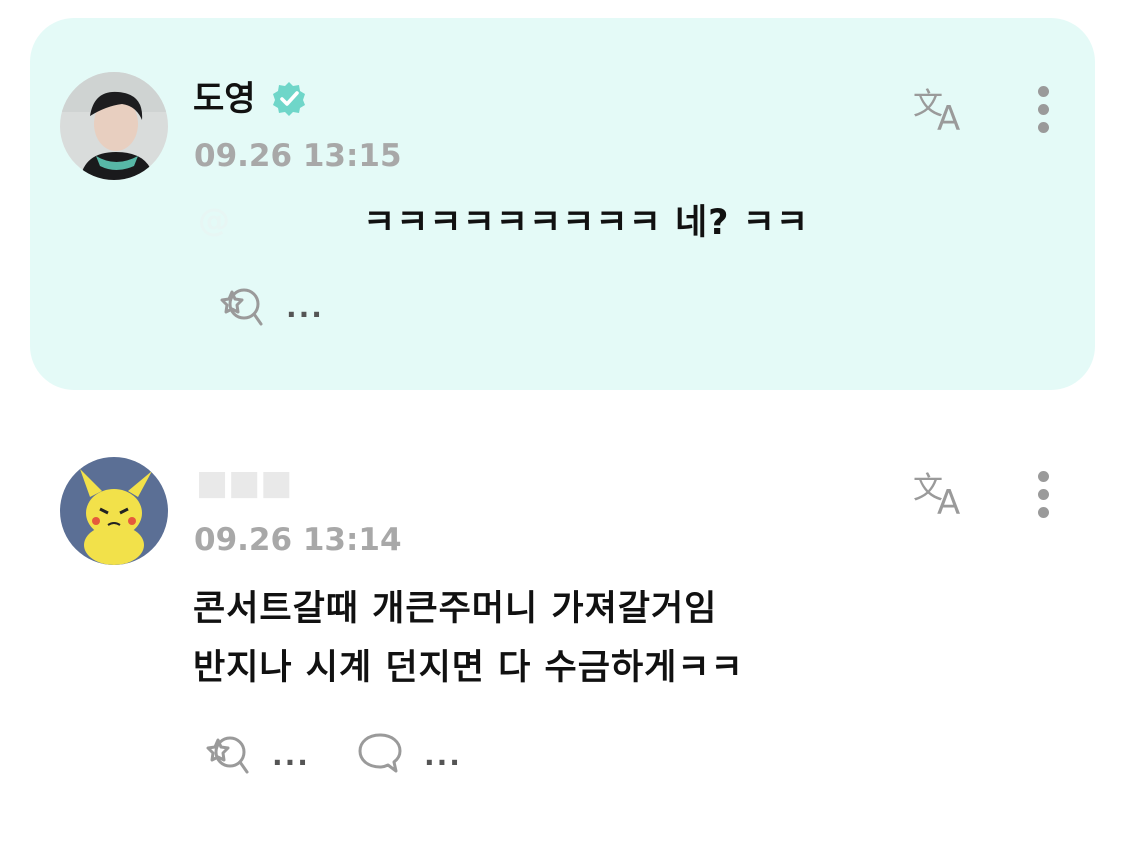  What do you see at coordinates (214, 220) in the screenshot?
I see `faded-mention: @` at bounding box center [214, 220].